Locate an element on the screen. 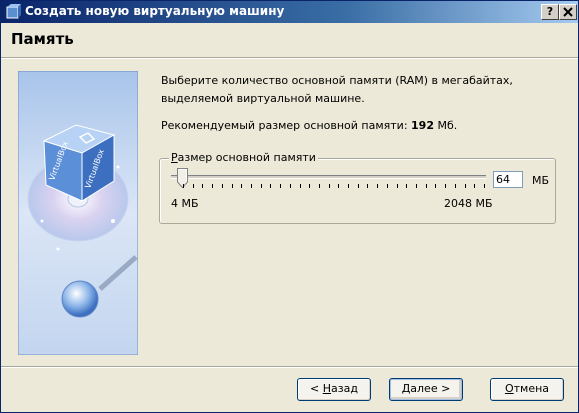  memory-size-group is located at coordinates (357, 191).